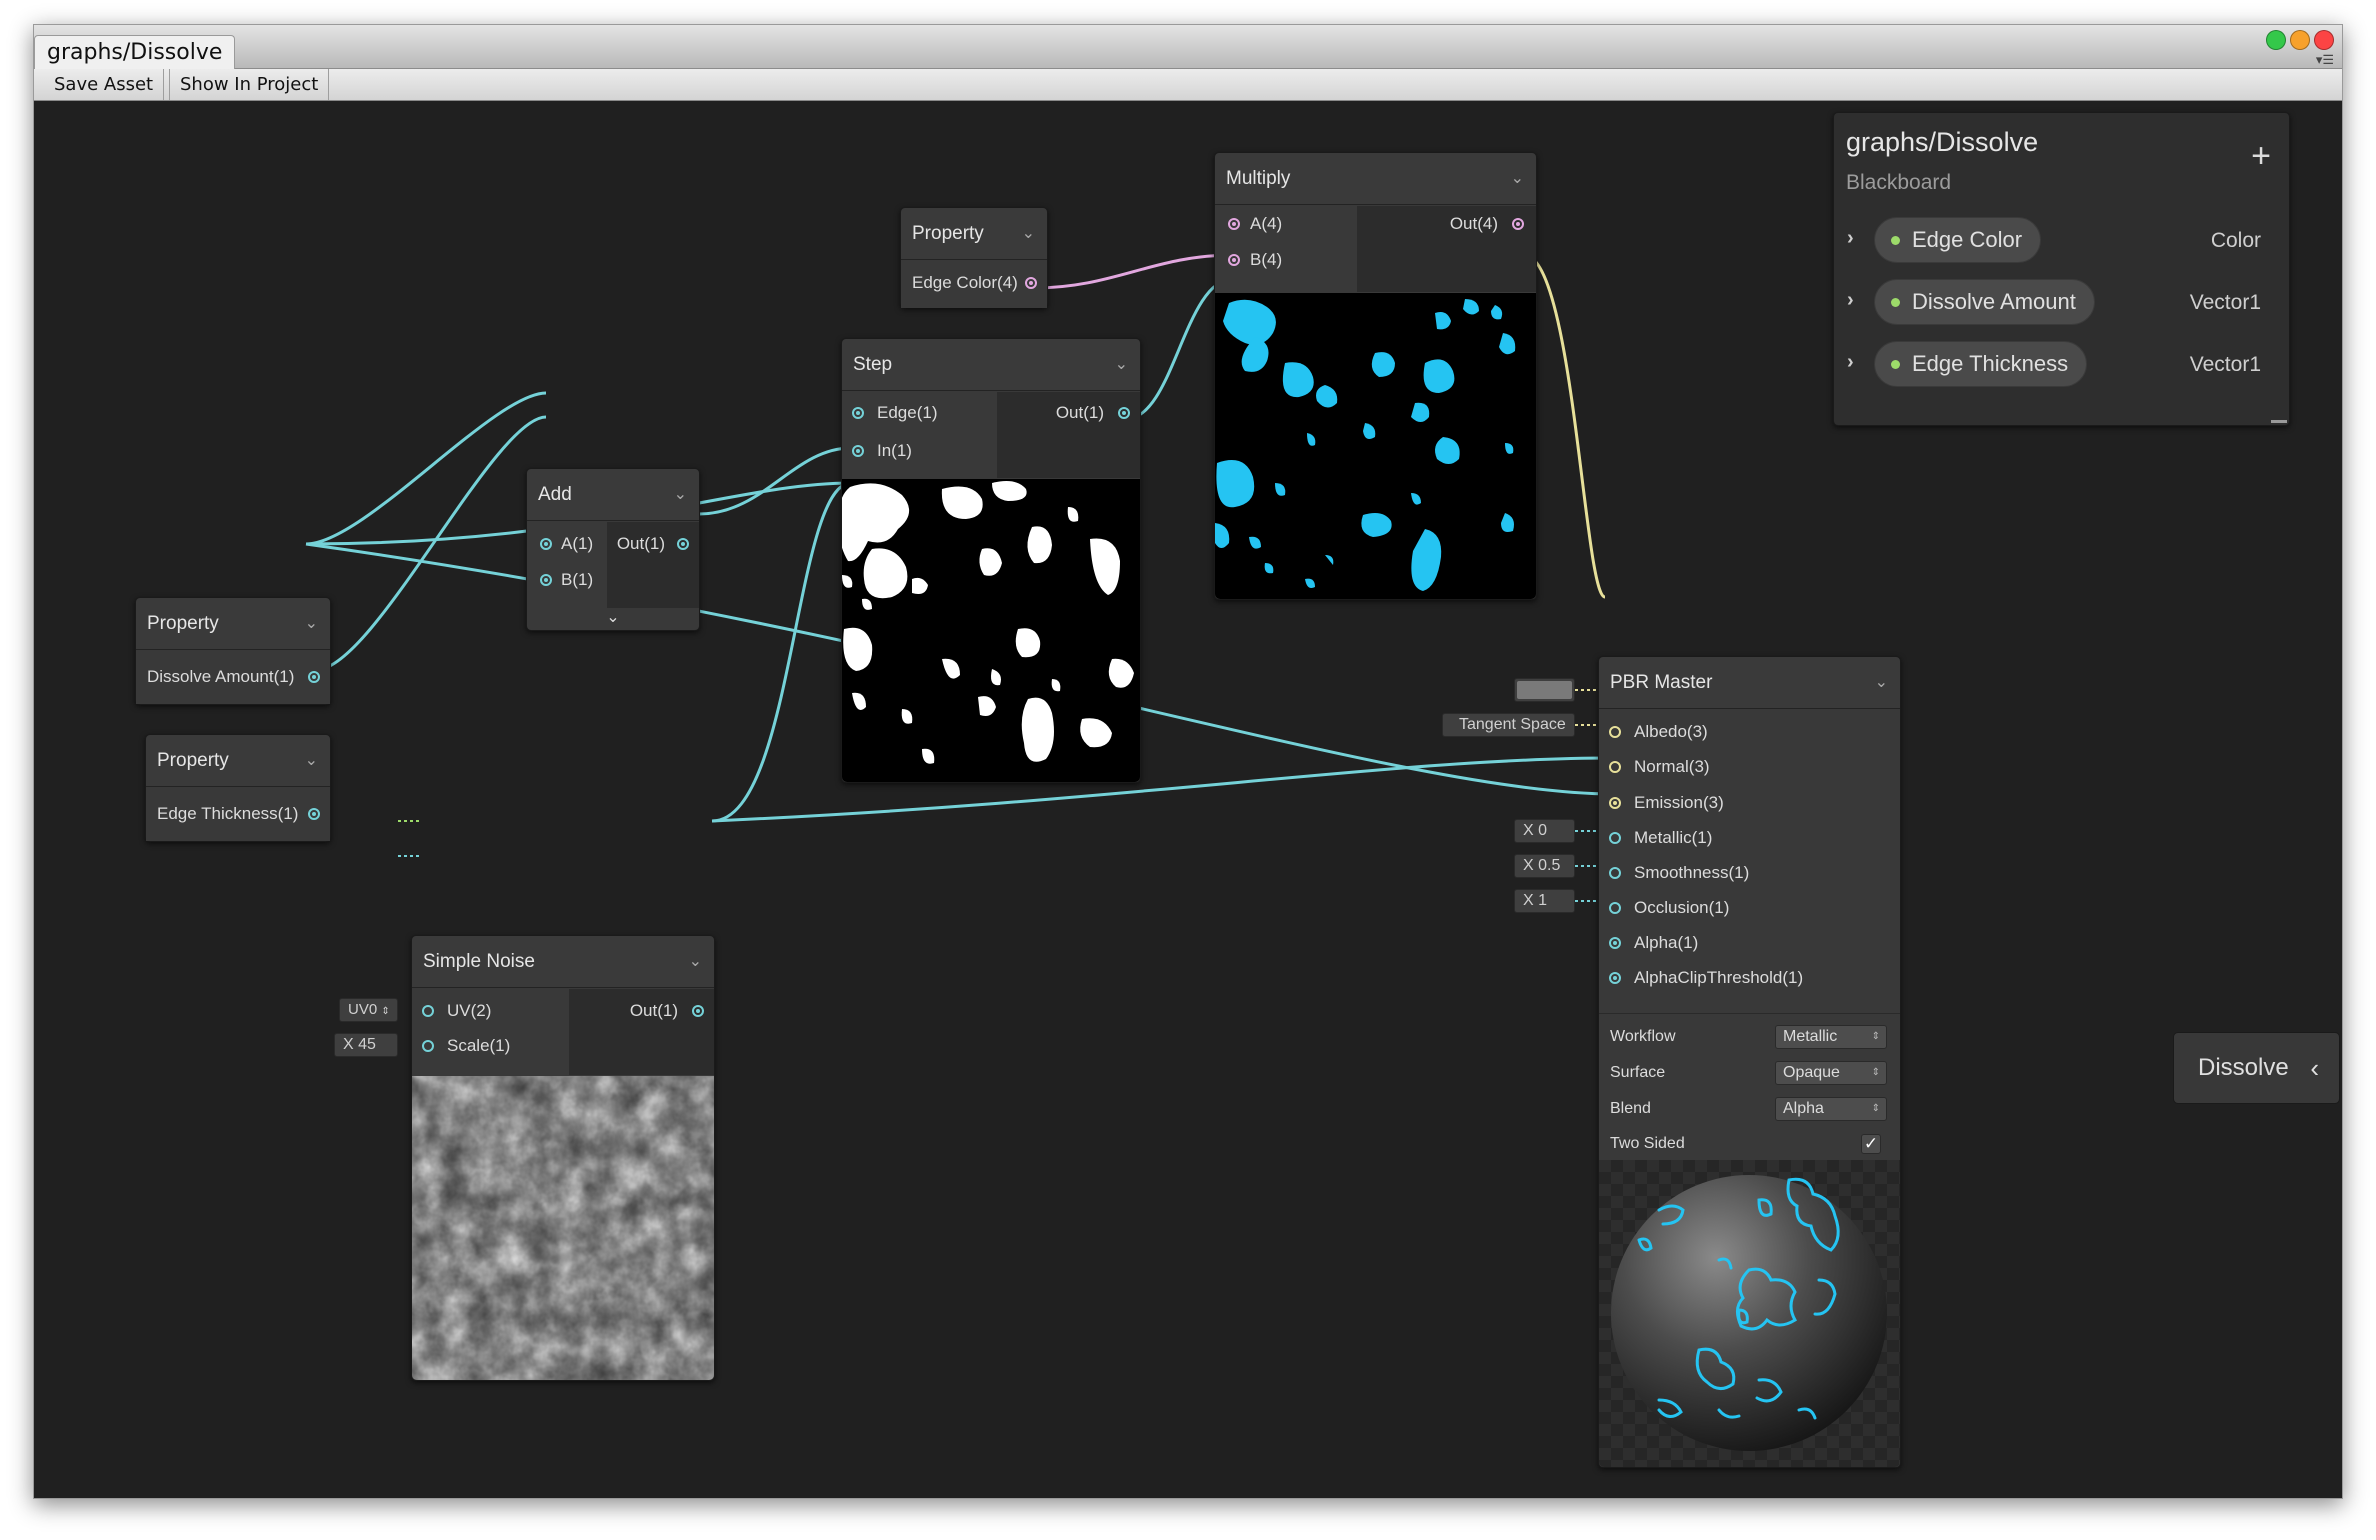 The width and height of the screenshot is (2376, 1540). I want to click on input-label-smoothness: Smoothness(1), so click(1692, 872).